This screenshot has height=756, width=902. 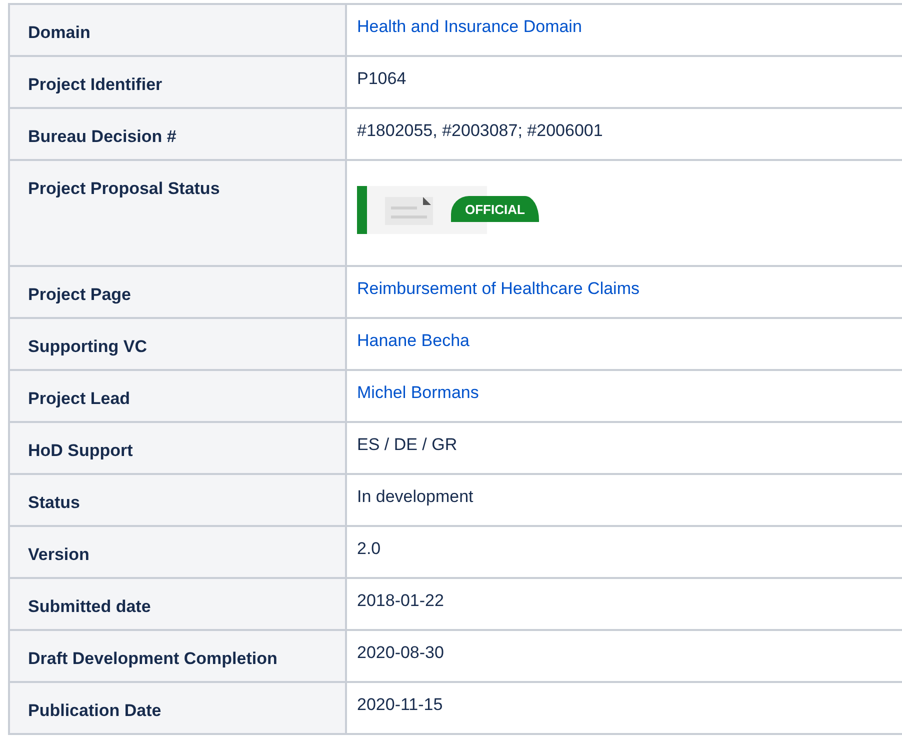 What do you see at coordinates (177, 552) in the screenshot?
I see `row-label: Version` at bounding box center [177, 552].